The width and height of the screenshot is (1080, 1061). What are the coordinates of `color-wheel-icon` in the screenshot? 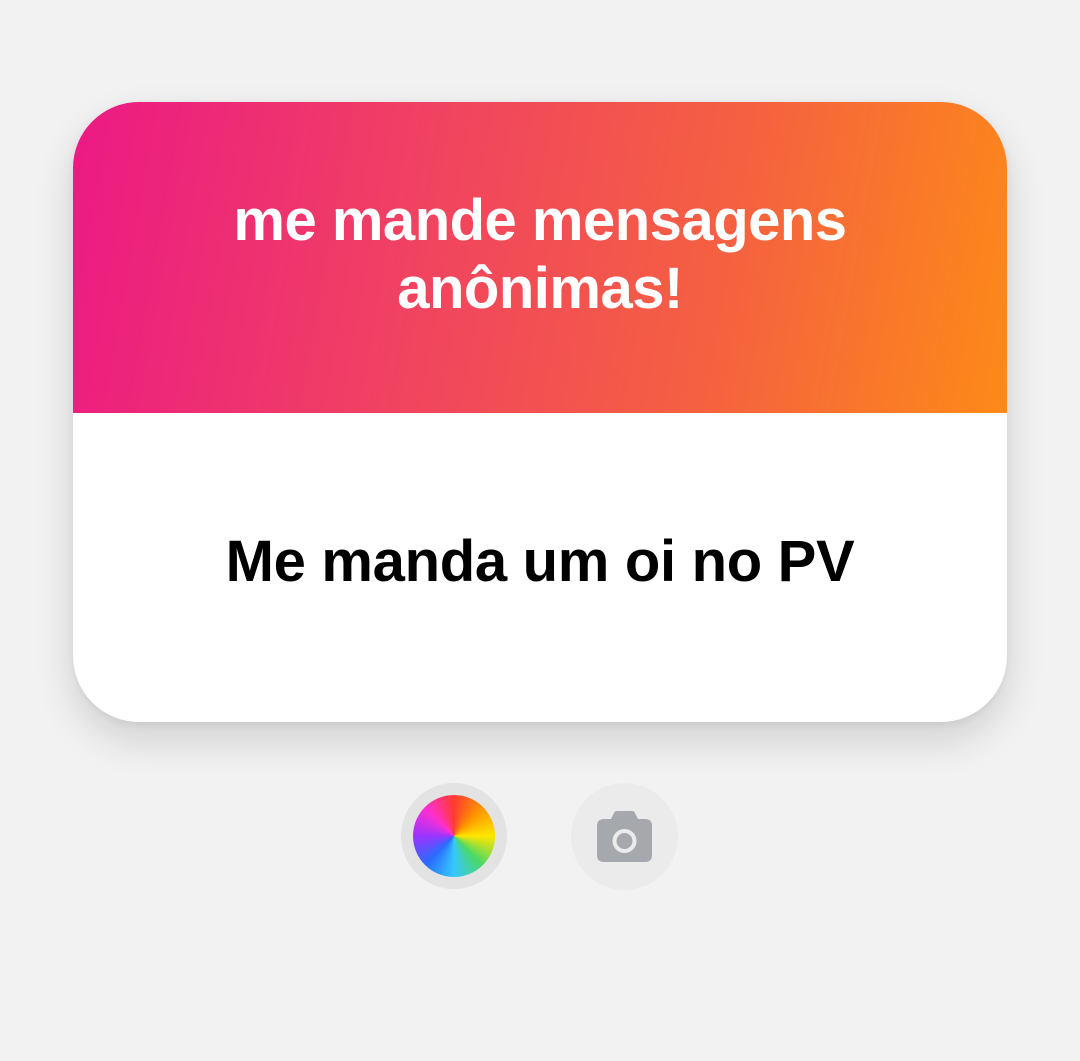 It's located at (454, 836).